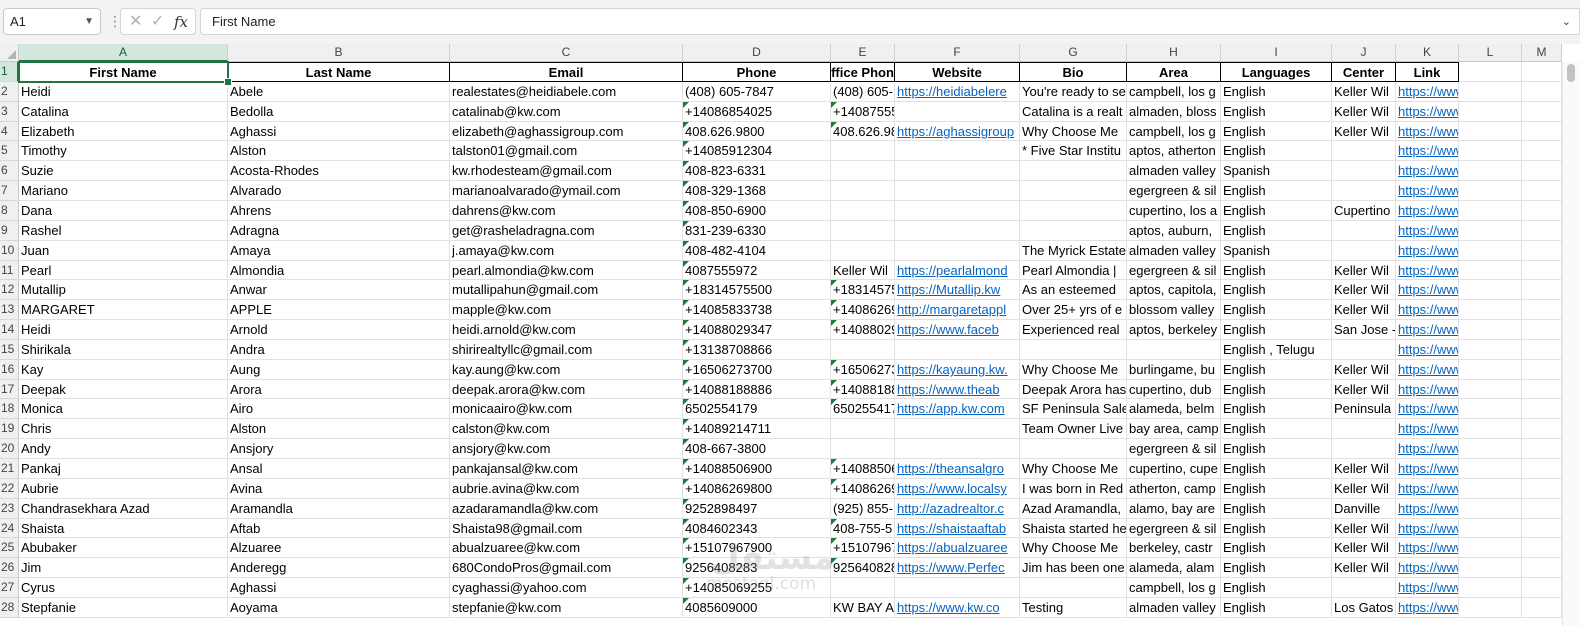 This screenshot has height=626, width=1580. Describe the element at coordinates (1364, 509) in the screenshot. I see `table-cell: Danville` at that location.